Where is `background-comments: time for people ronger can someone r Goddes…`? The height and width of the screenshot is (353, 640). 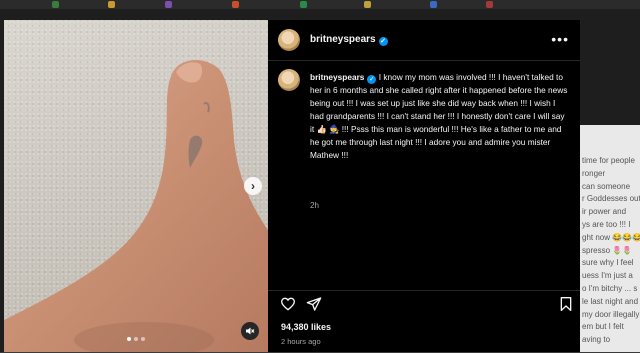 background-comments: time for people ronger can someone r Goddes… is located at coordinates (610, 238).